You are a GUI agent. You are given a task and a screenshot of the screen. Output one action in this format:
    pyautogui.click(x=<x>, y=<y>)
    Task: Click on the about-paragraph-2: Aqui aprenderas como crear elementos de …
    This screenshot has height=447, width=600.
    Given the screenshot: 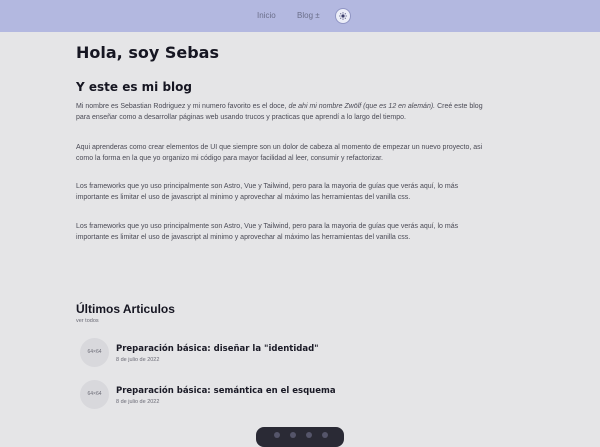 What is the action you would take?
    pyautogui.click(x=279, y=153)
    